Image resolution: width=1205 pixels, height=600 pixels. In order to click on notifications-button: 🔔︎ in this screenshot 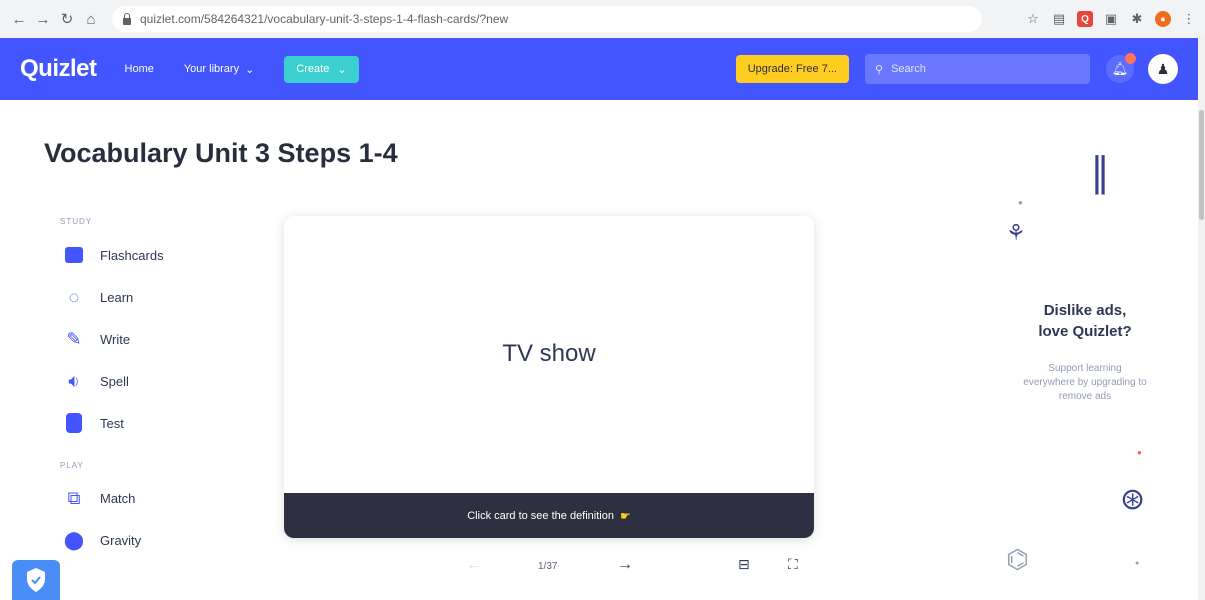, I will do `click(1121, 68)`.